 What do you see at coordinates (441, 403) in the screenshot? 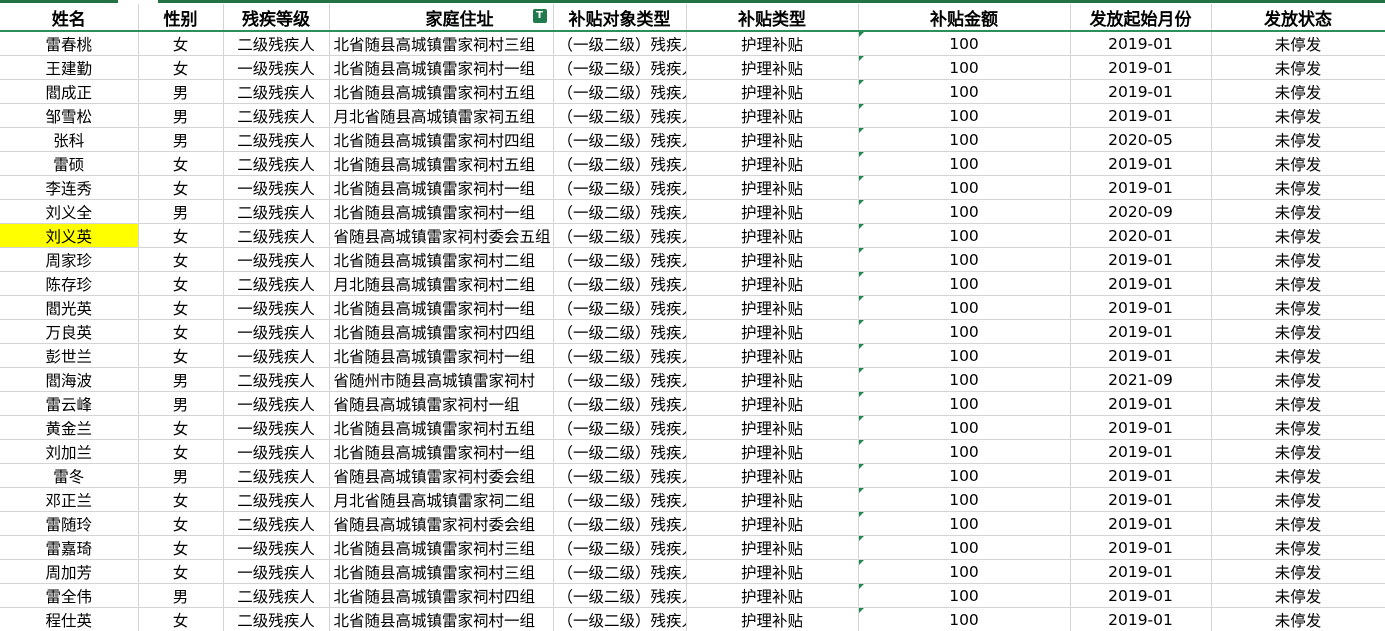
I see `cell-address: 省随县高城镇雷家祠村一组` at bounding box center [441, 403].